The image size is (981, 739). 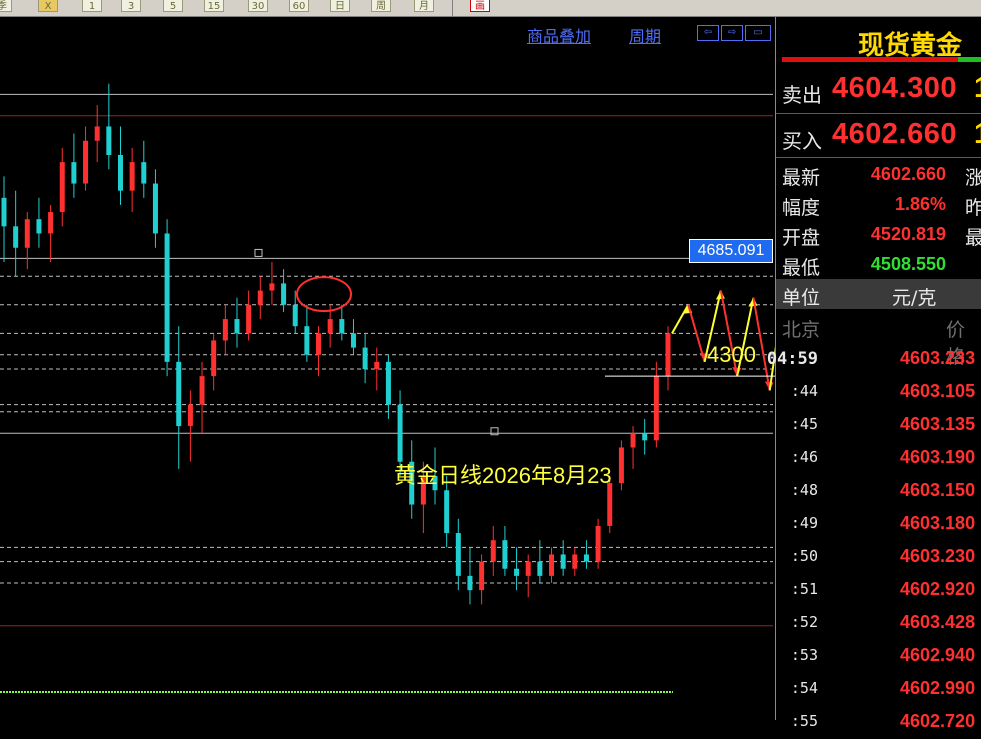 What do you see at coordinates (758, 33) in the screenshot?
I see `fullscreen-button: ▭` at bounding box center [758, 33].